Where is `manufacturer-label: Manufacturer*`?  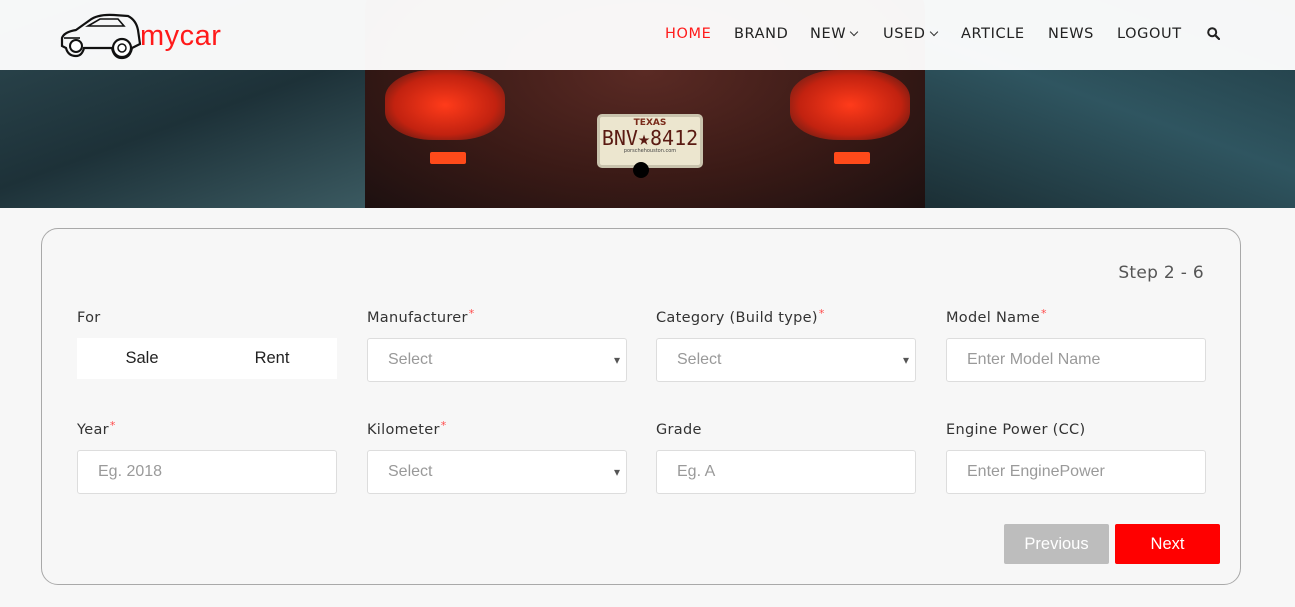
manufacturer-label: Manufacturer* is located at coordinates (421, 316).